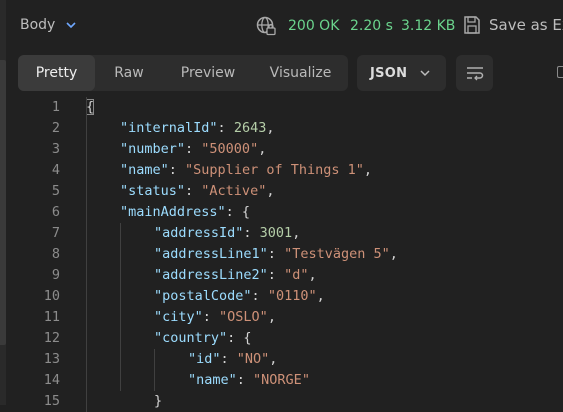  I want to click on code-line: 2 "internalId": 2643,, so click(284, 128).